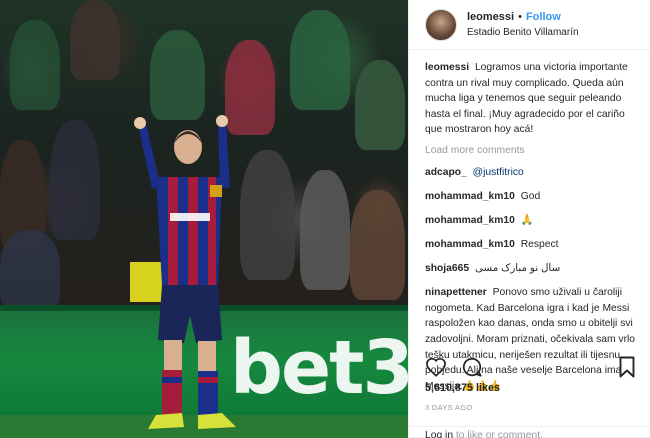  Describe the element at coordinates (447, 67) in the screenshot. I see `comment-username: leomessi` at that location.